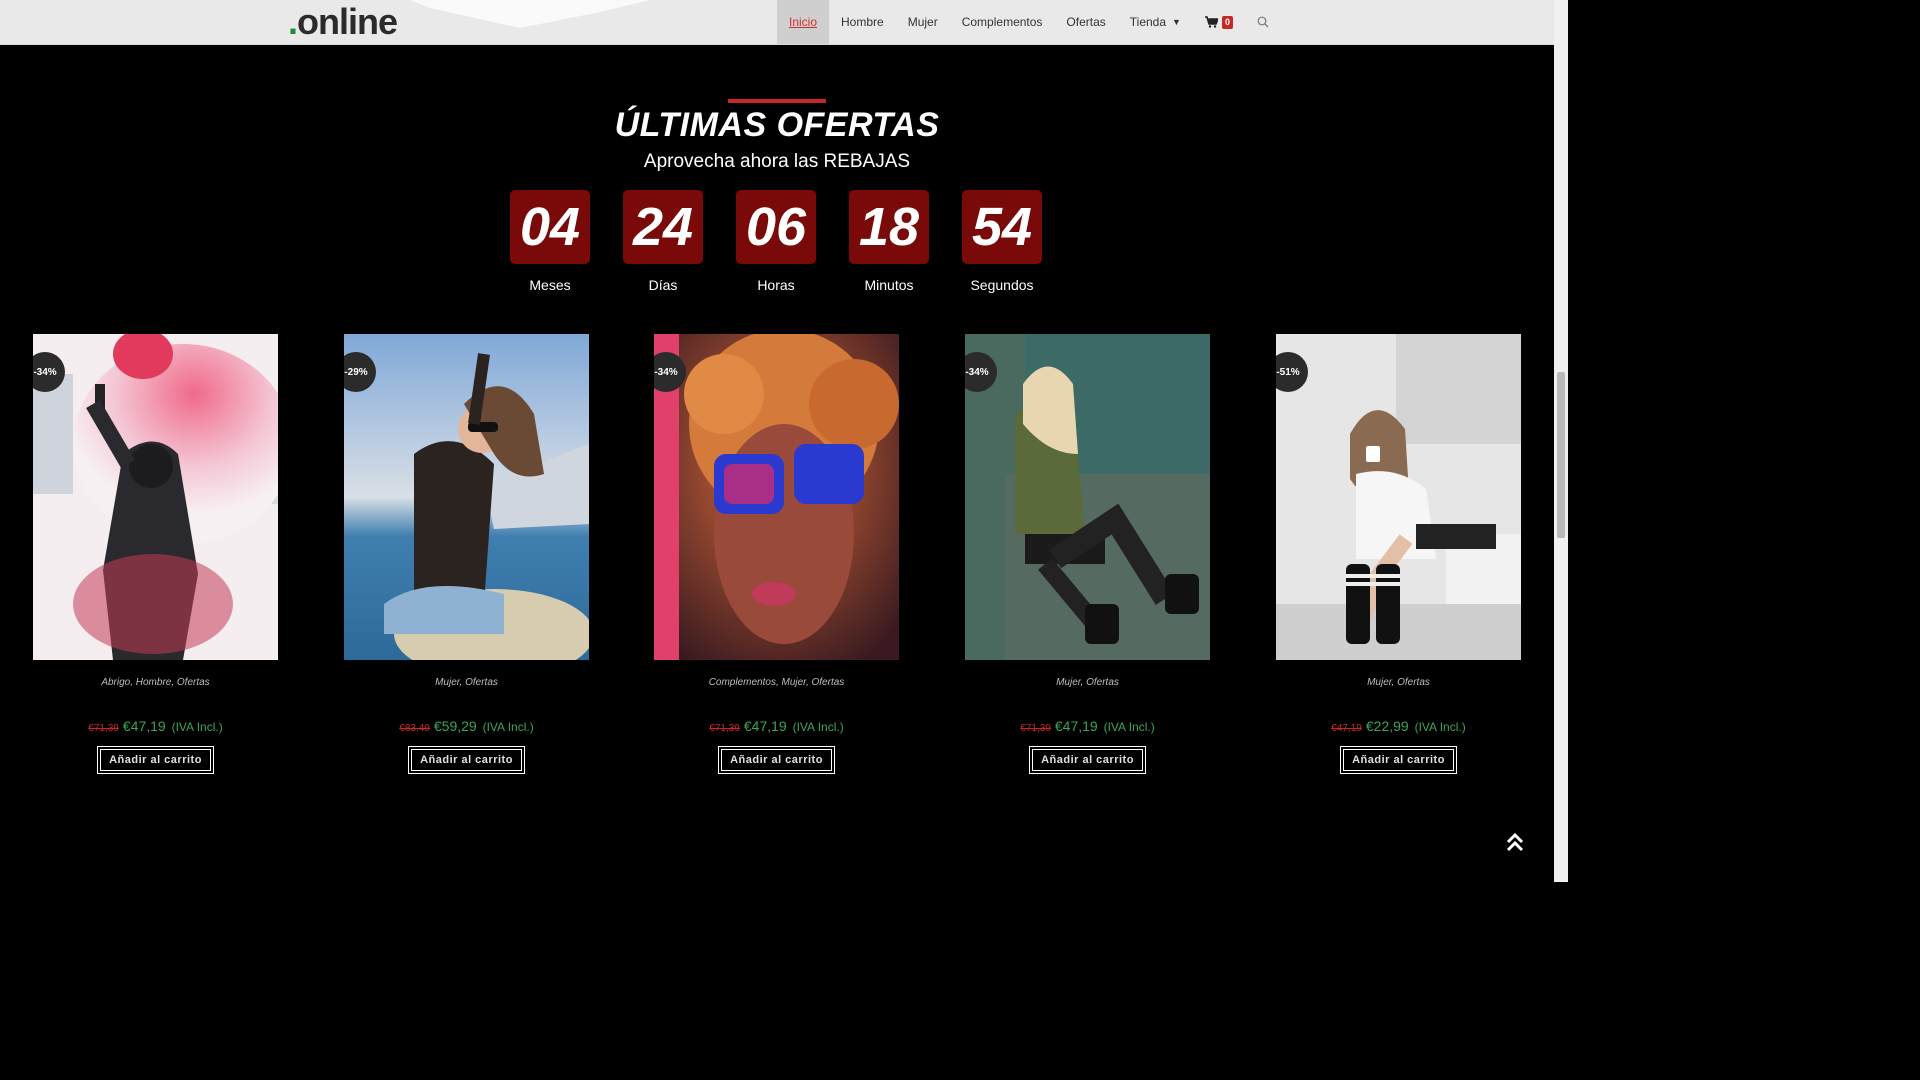  I want to click on cart-count-badge: 0, so click(1227, 22).